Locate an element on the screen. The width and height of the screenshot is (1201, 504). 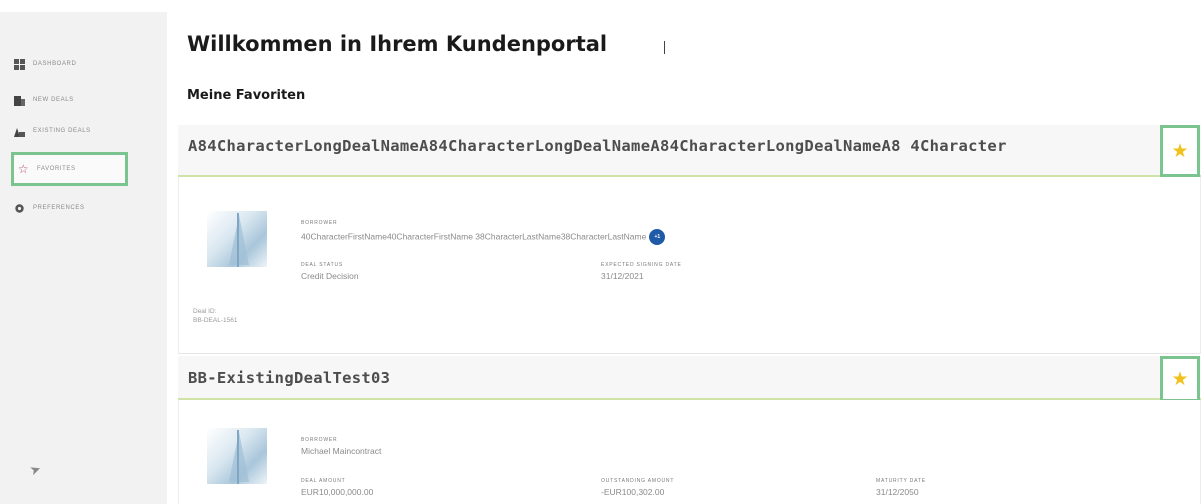
star-outline-icon: ☆ is located at coordinates (23, 169).